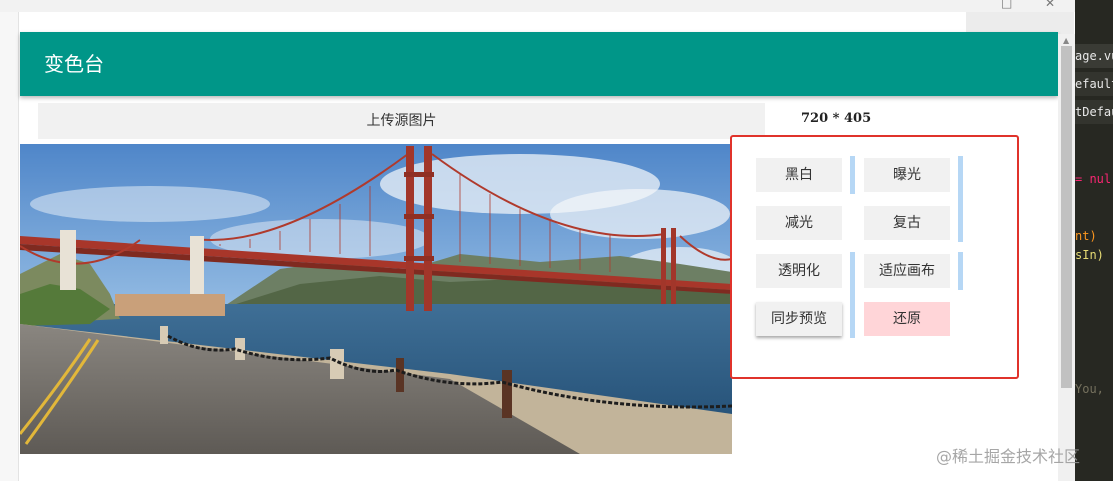 The height and width of the screenshot is (481, 1113). I want to click on filter-controls-panel: 黑白 曝光 减光 复古 透明化 适应画布 同步预览 还原, so click(874, 257).